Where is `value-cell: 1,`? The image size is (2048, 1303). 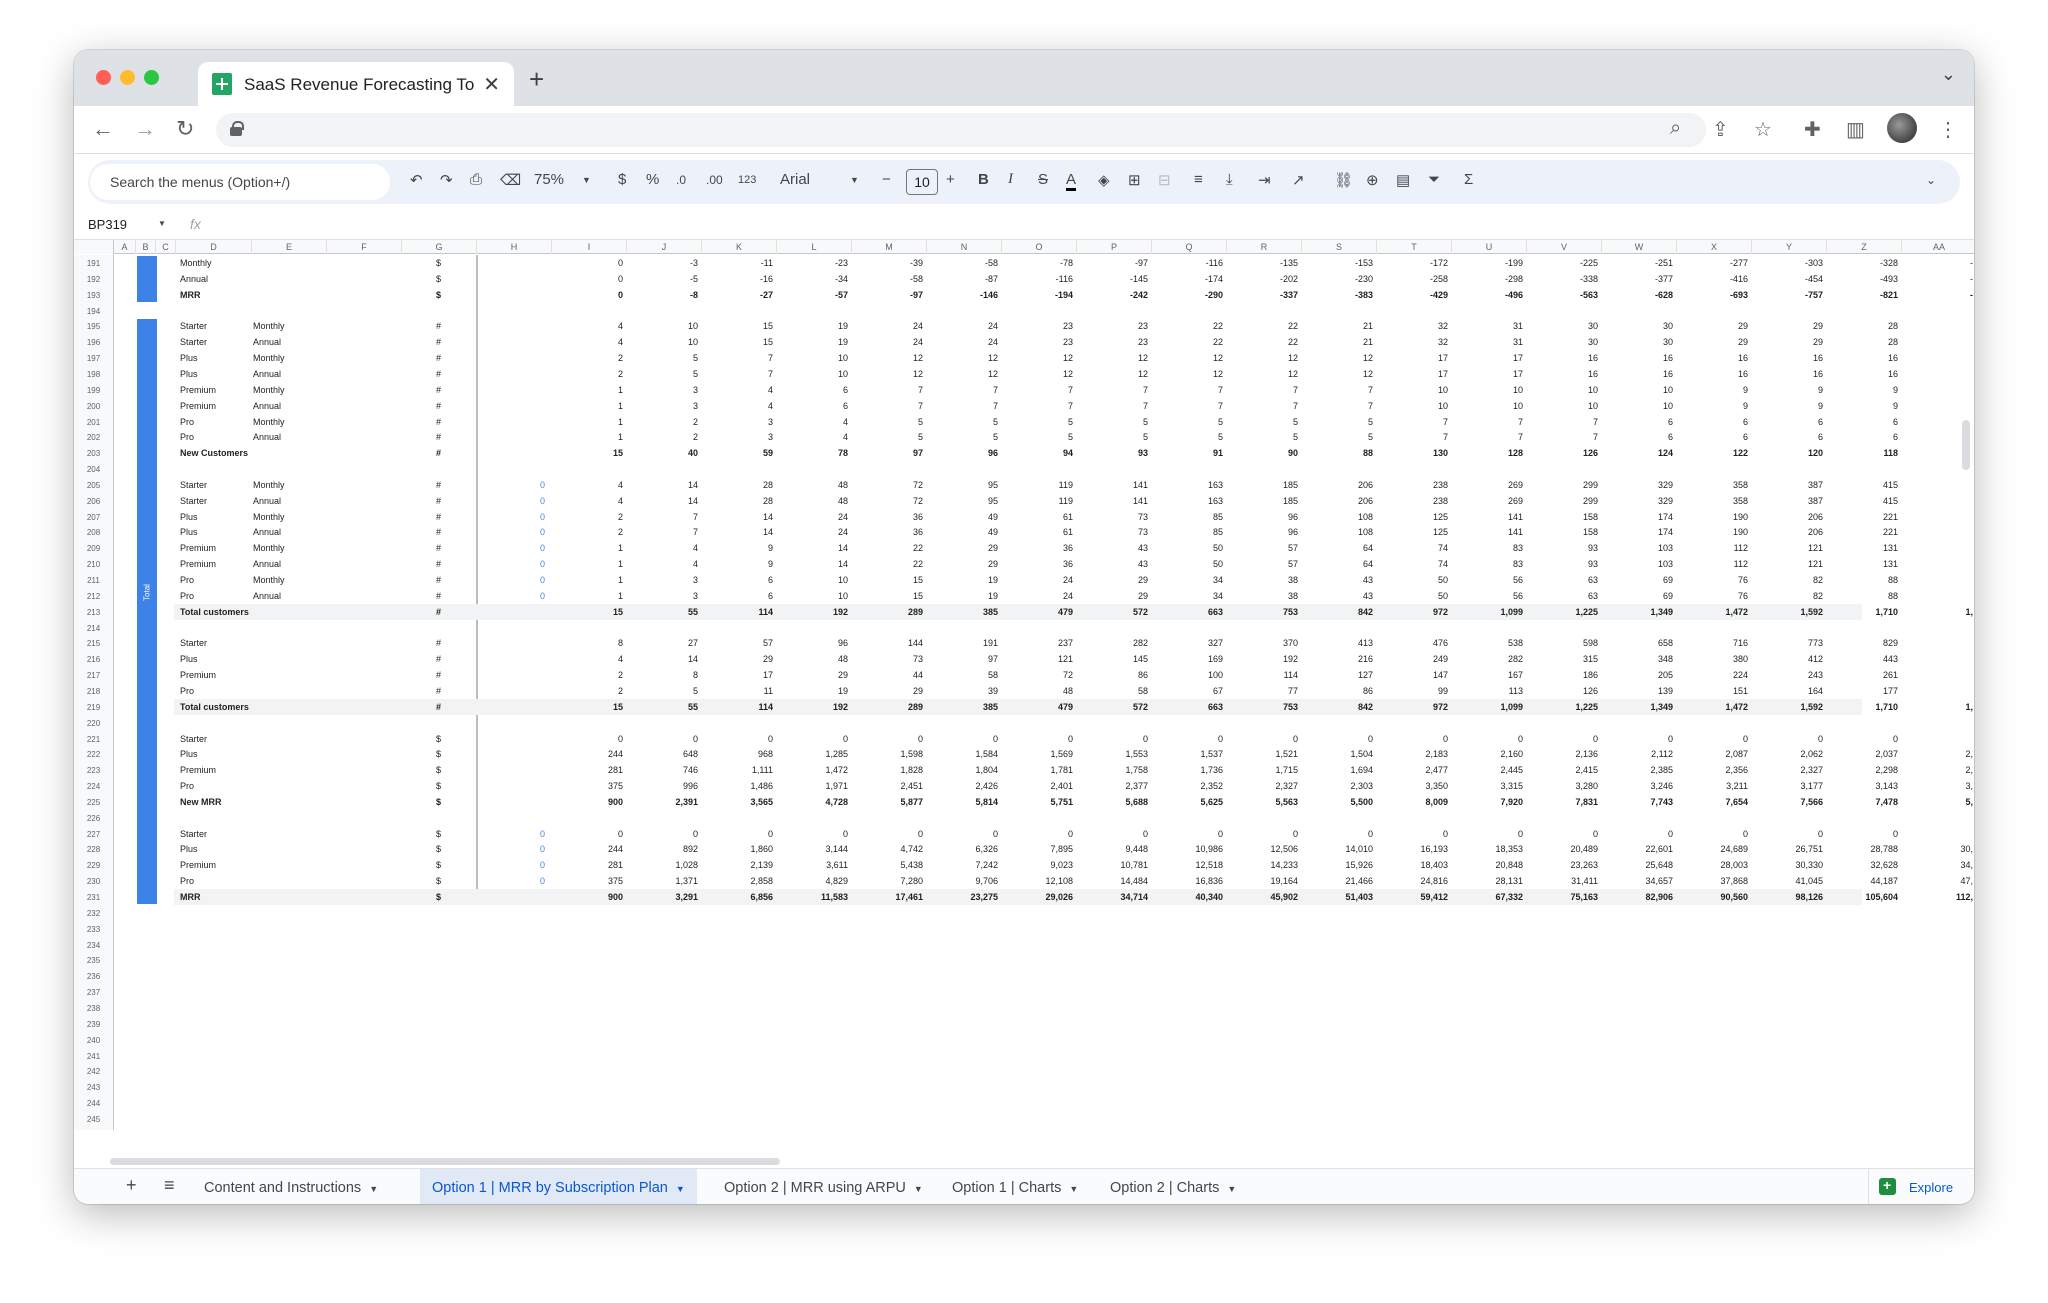 value-cell: 1, is located at coordinates (1937, 612).